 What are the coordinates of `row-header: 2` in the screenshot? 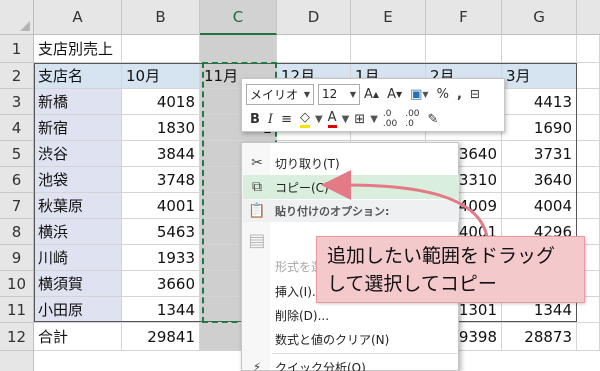 It's located at (17, 76).